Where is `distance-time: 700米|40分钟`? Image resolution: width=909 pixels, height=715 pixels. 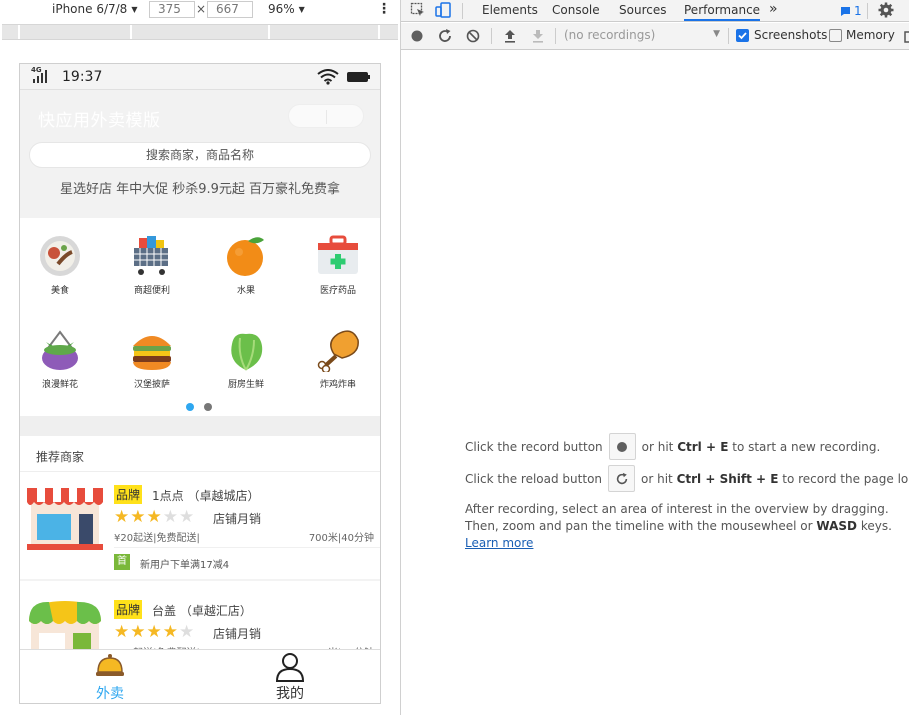 distance-time: 700米|40分钟 is located at coordinates (341, 538).